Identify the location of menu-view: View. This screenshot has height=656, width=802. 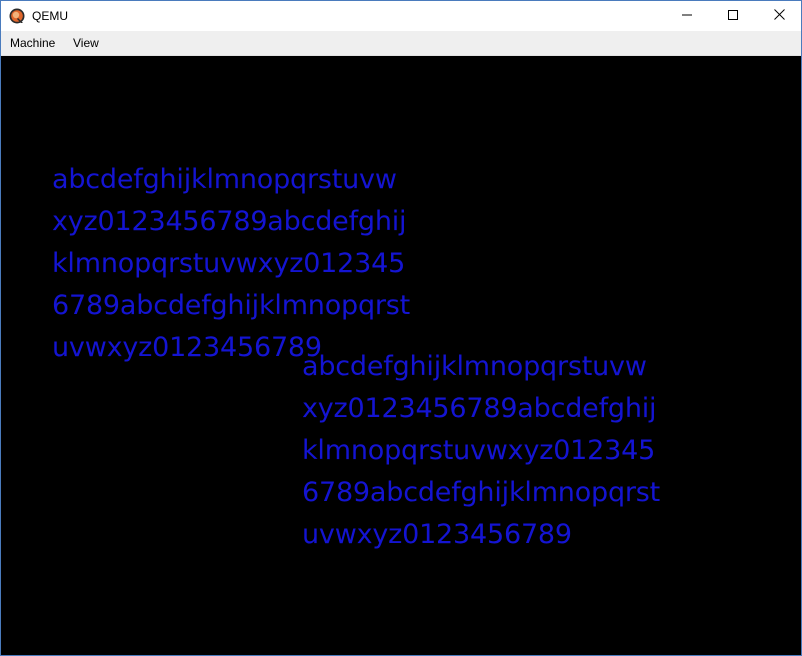
(86, 43).